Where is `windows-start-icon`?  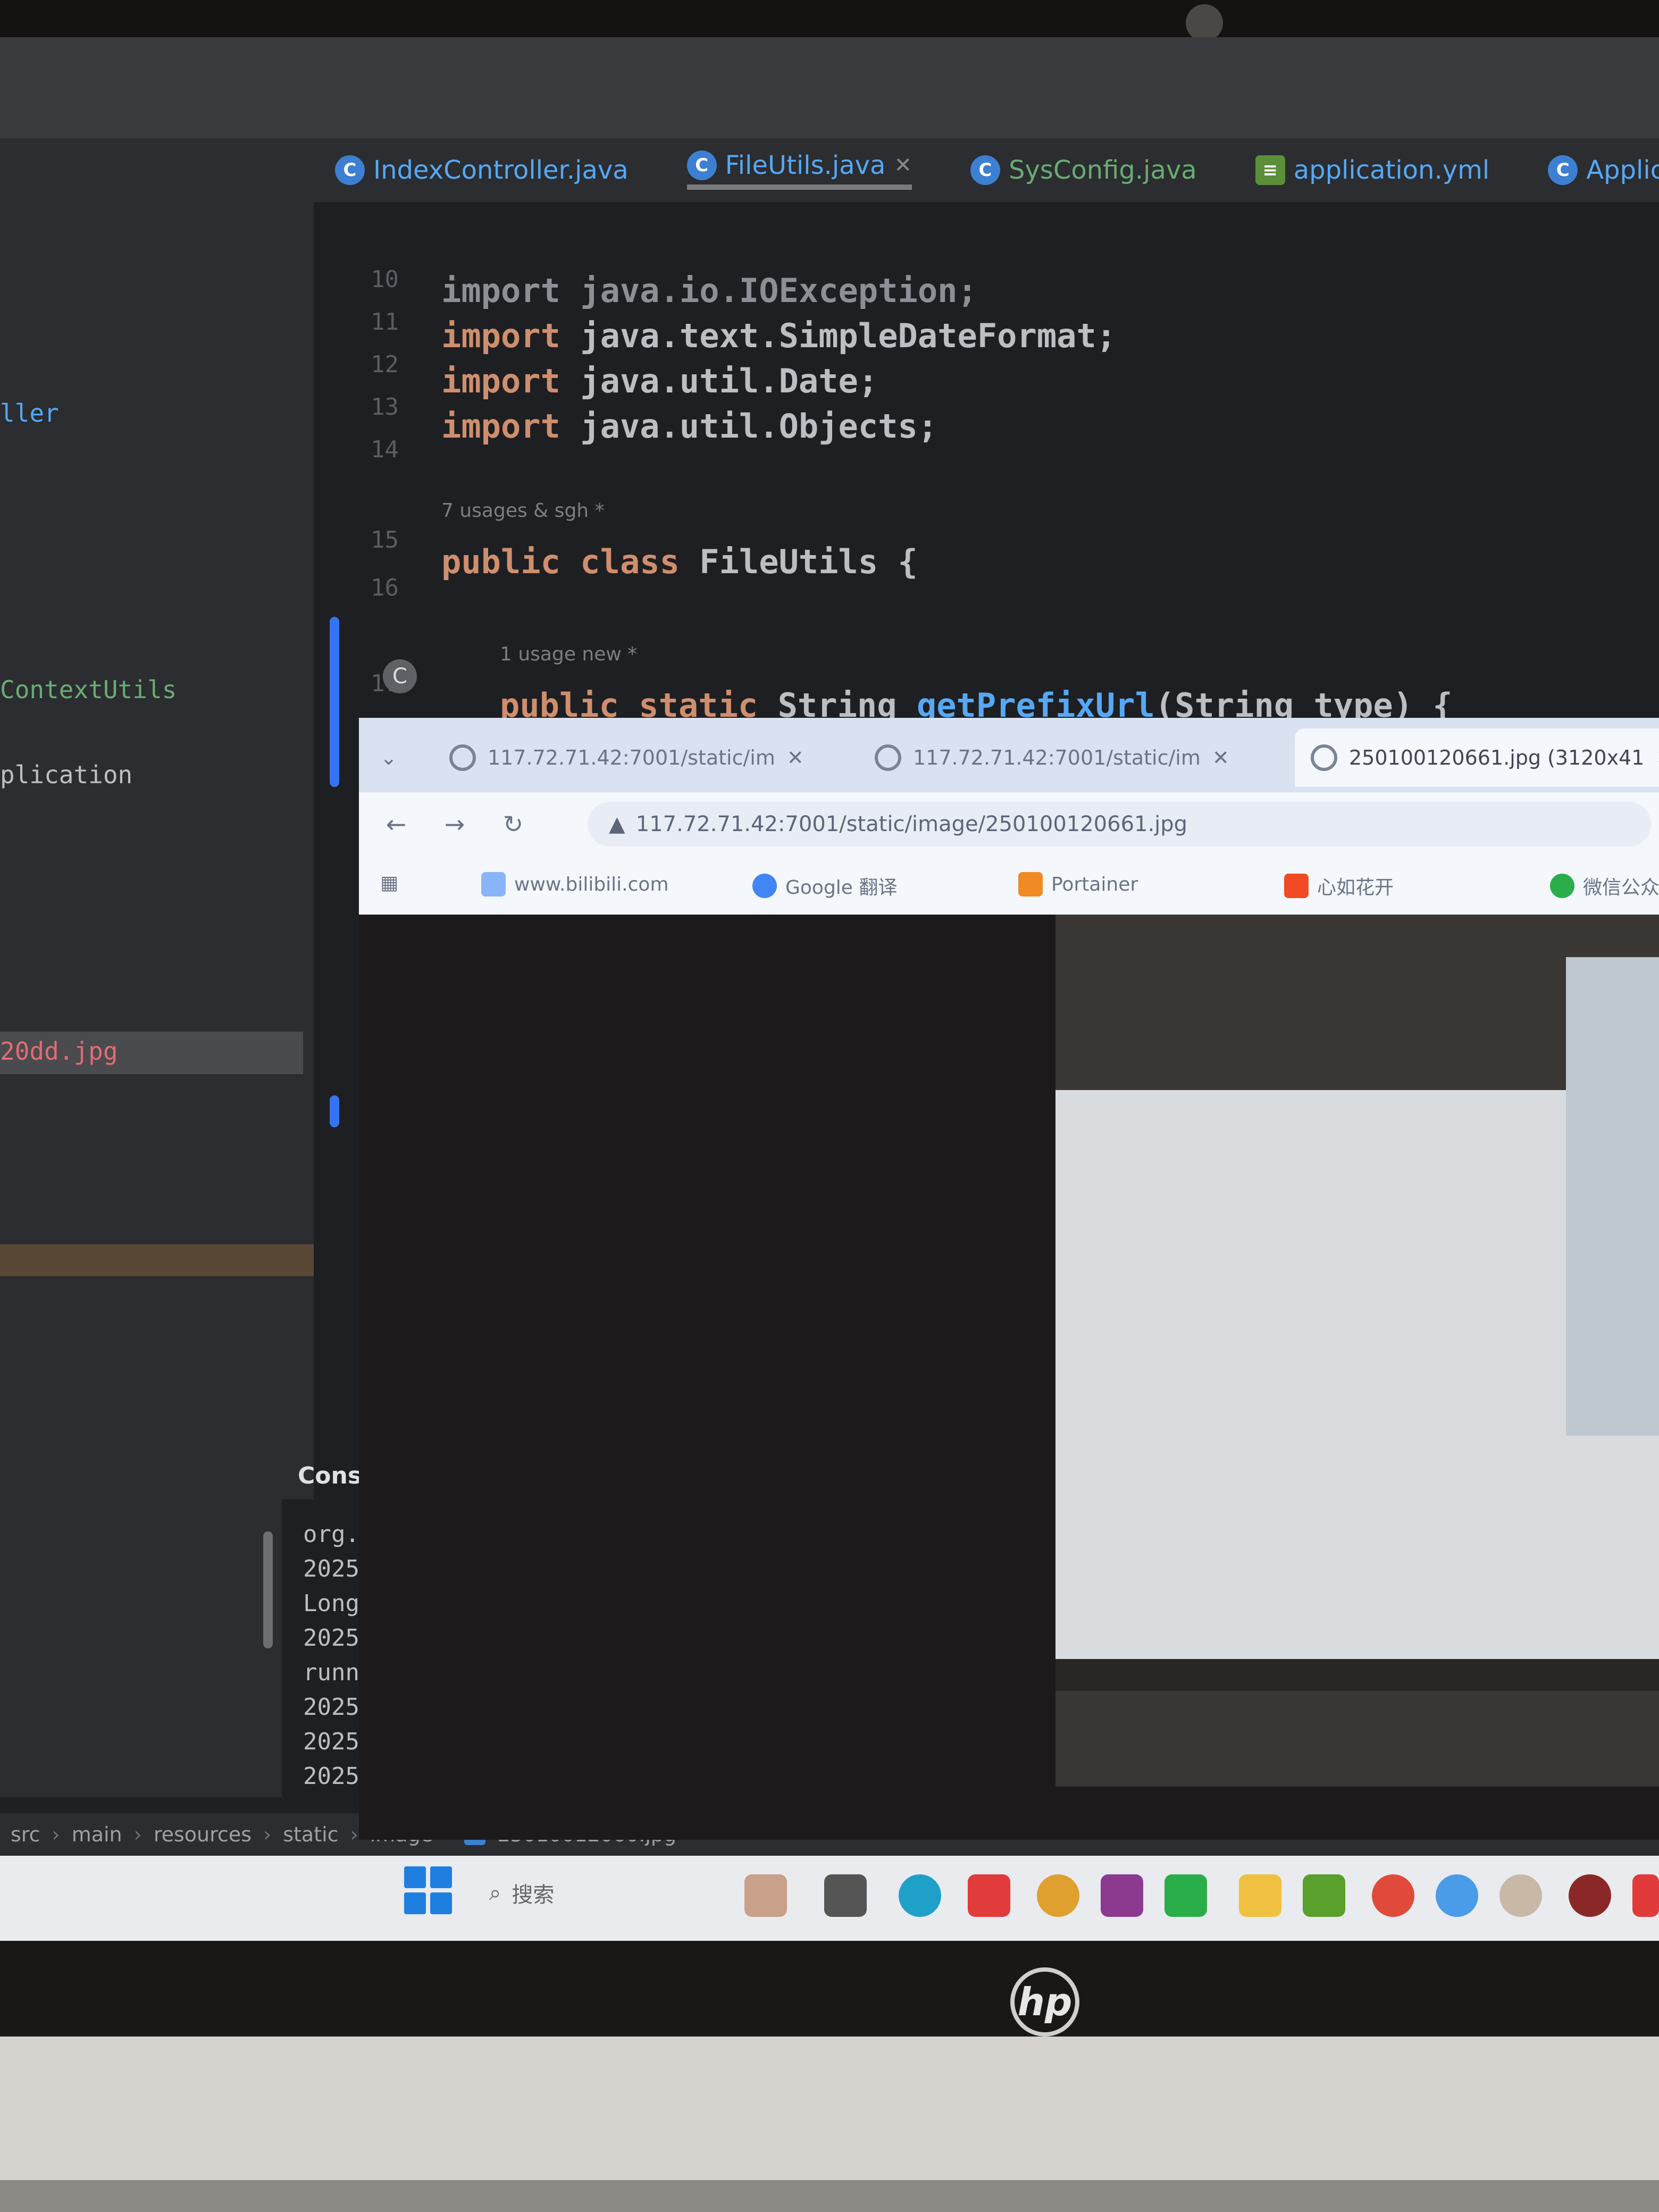
windows-start-icon is located at coordinates (428, 1890).